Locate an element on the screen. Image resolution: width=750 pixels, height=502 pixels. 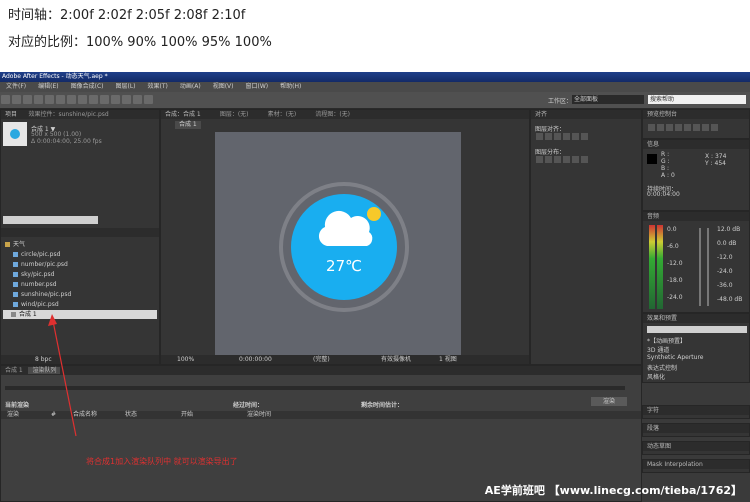
last-frame-icon is located at coordinates (687, 127).